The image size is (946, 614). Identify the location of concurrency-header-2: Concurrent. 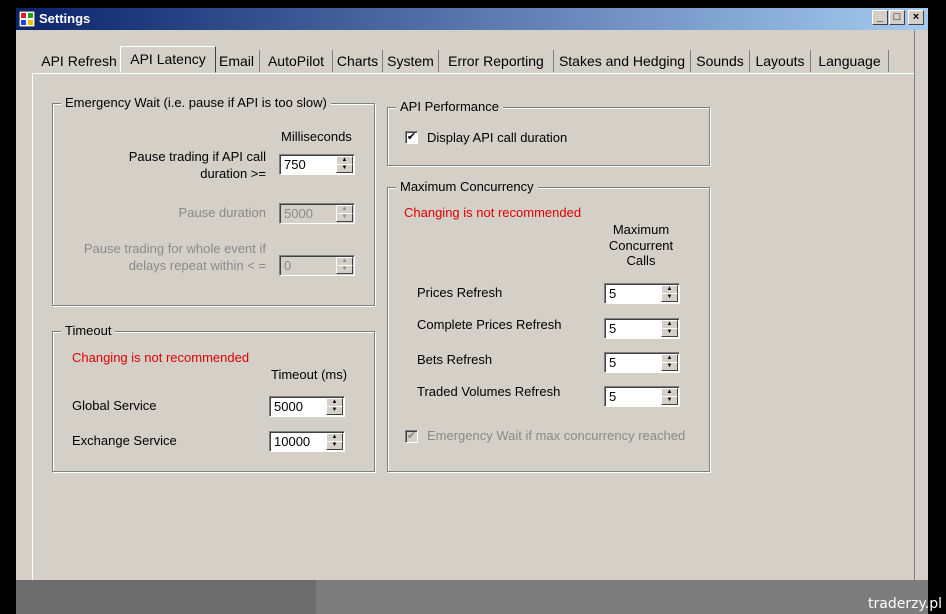
(641, 245).